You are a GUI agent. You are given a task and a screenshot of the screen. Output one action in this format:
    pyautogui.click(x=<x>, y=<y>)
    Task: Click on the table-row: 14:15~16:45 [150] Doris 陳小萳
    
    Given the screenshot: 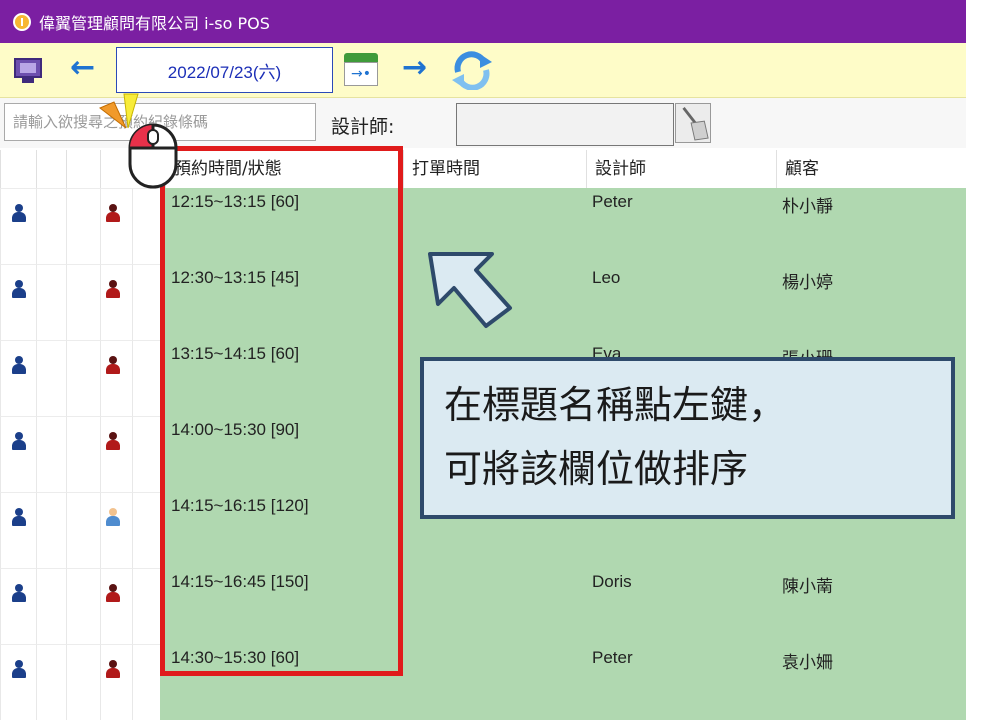 What is the action you would take?
    pyautogui.click(x=483, y=606)
    